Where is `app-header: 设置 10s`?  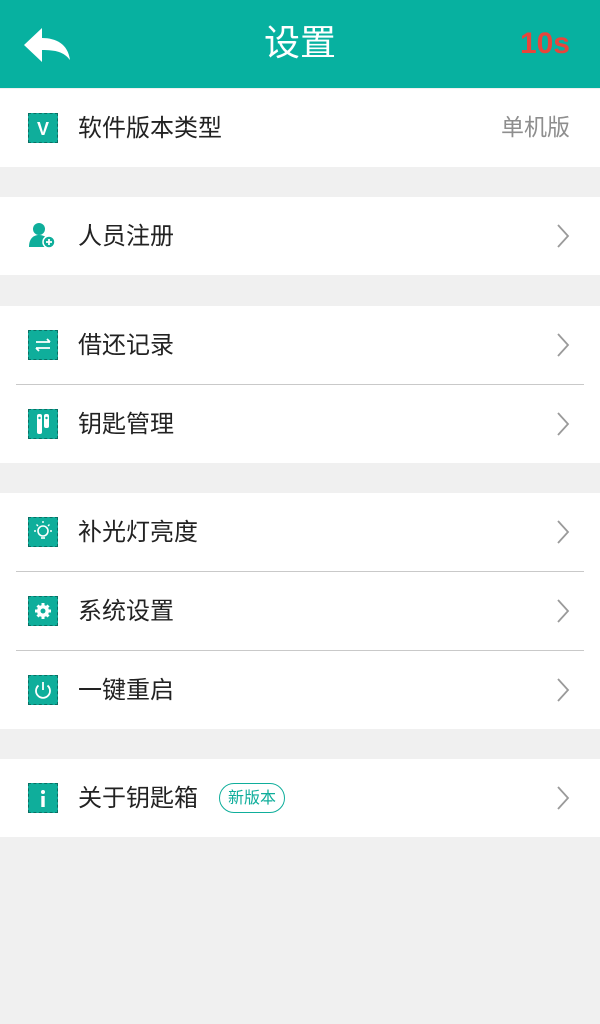 app-header: 设置 10s is located at coordinates (300, 44).